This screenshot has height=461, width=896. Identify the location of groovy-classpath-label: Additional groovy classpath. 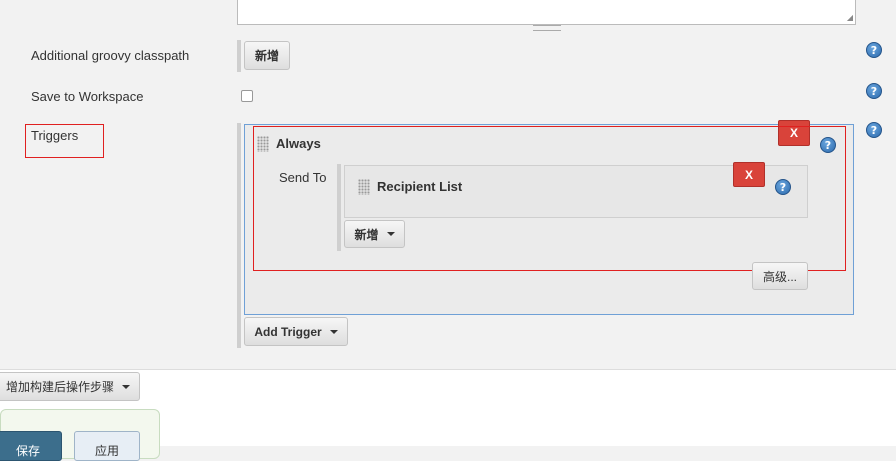
(110, 55).